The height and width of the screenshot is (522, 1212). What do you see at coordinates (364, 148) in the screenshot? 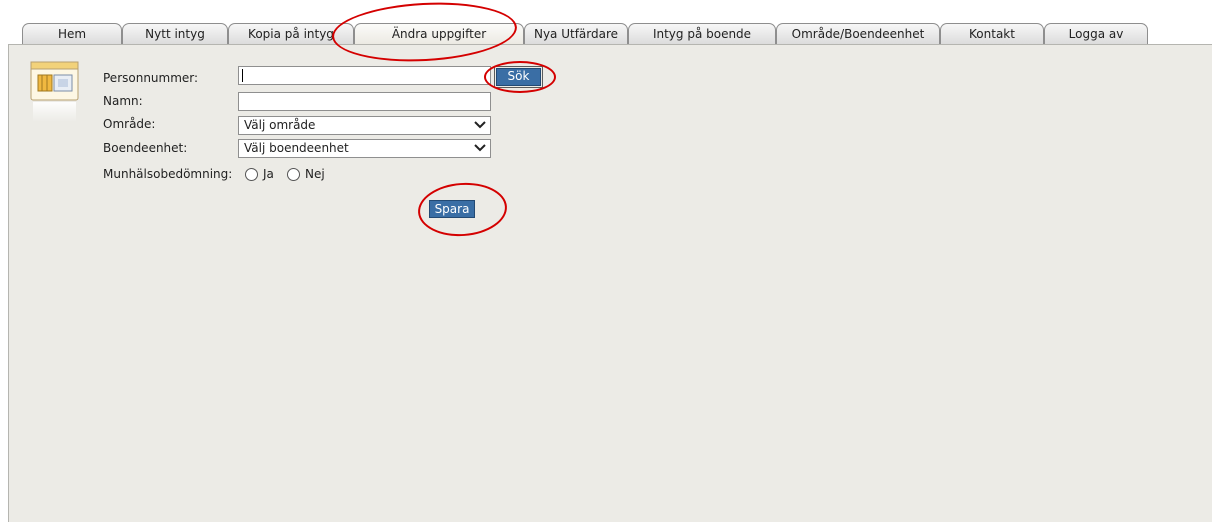
I see `boendeenhet-select: Välj boendeenhet` at bounding box center [364, 148].